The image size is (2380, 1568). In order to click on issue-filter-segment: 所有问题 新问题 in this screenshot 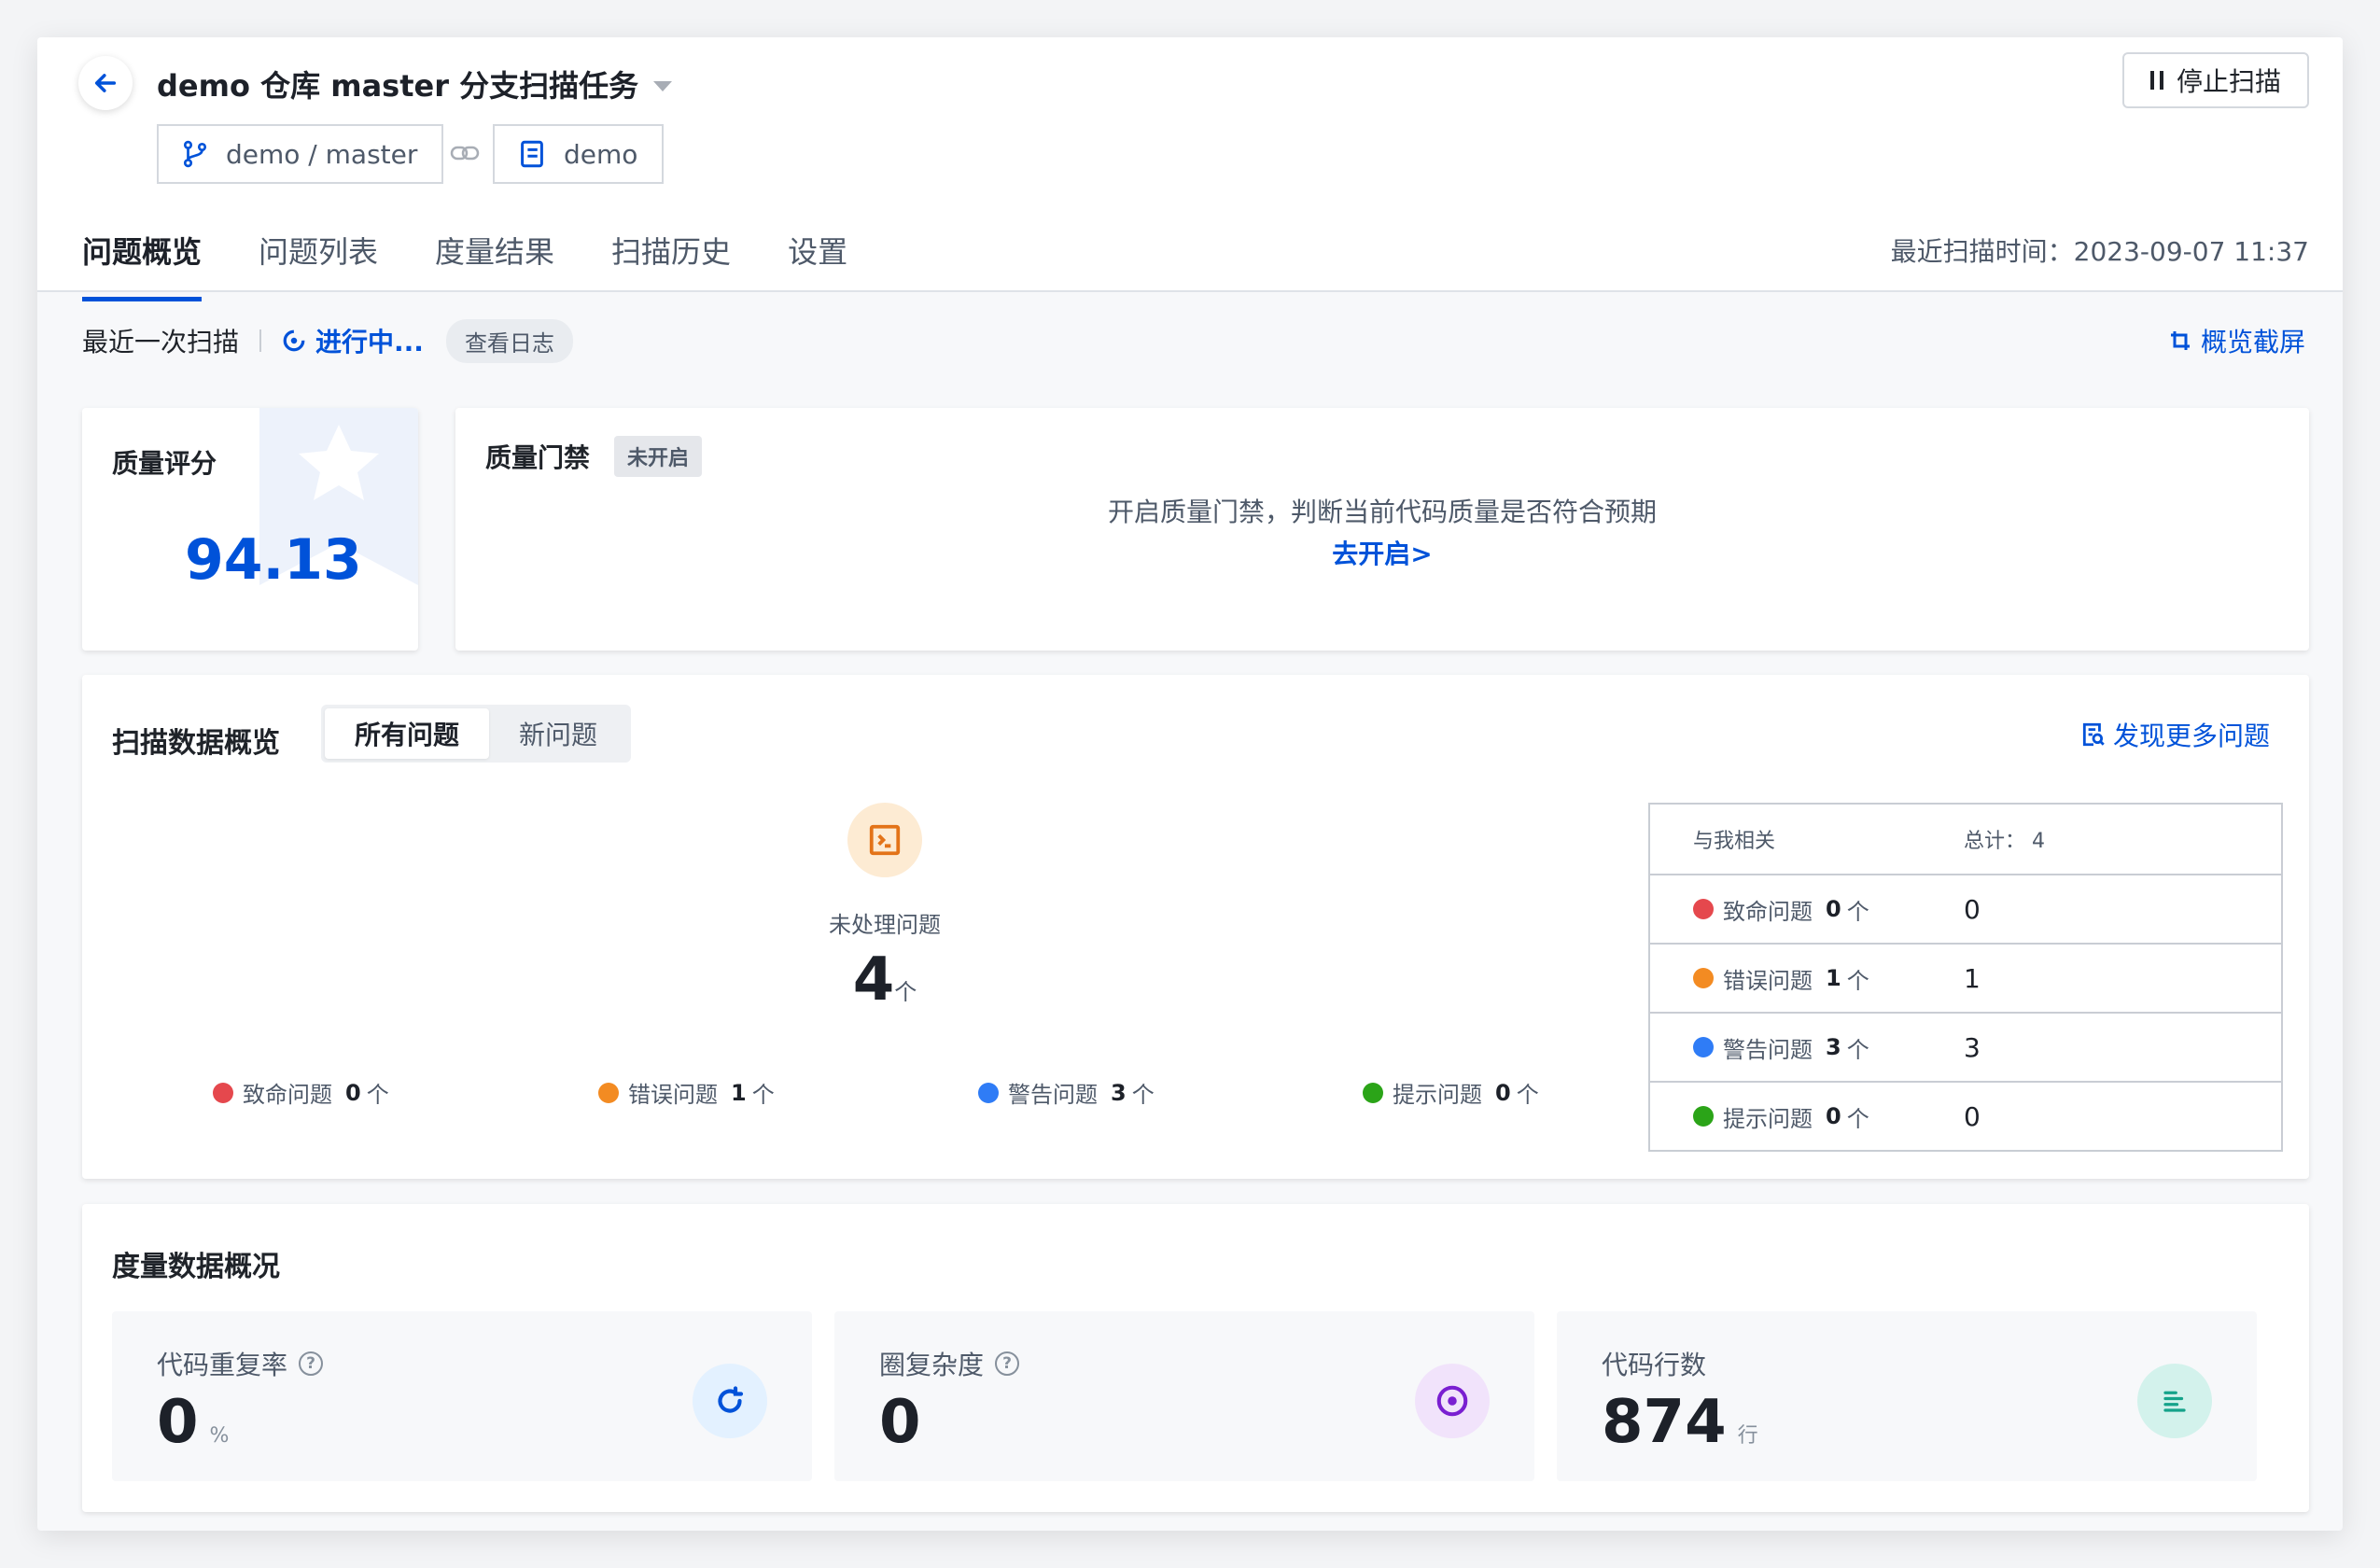, I will do `click(476, 734)`.